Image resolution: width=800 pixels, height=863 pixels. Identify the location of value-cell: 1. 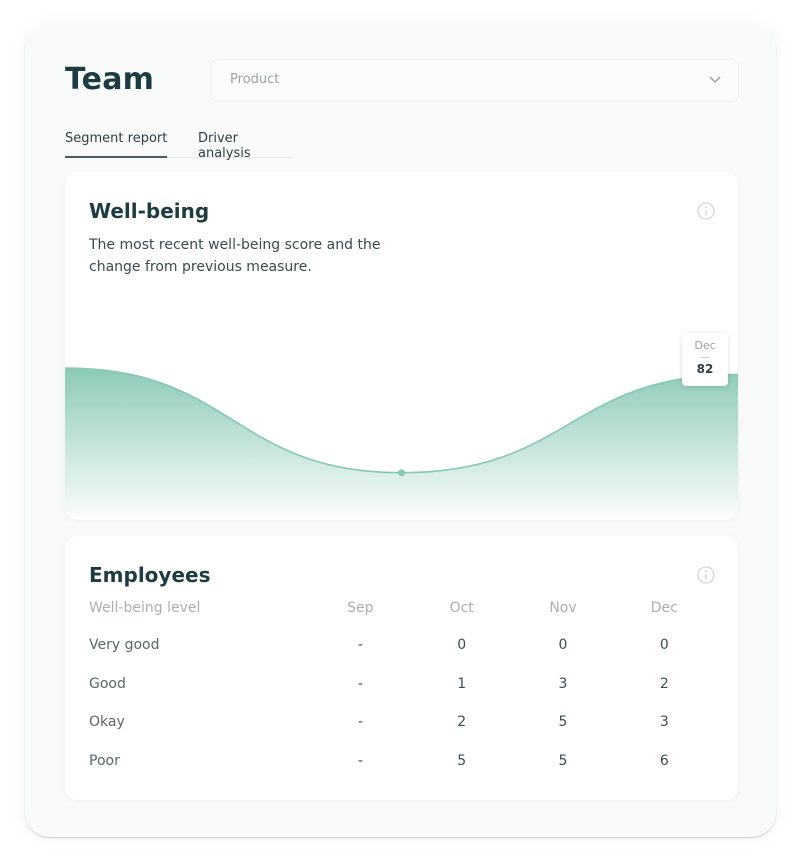
(462, 683).